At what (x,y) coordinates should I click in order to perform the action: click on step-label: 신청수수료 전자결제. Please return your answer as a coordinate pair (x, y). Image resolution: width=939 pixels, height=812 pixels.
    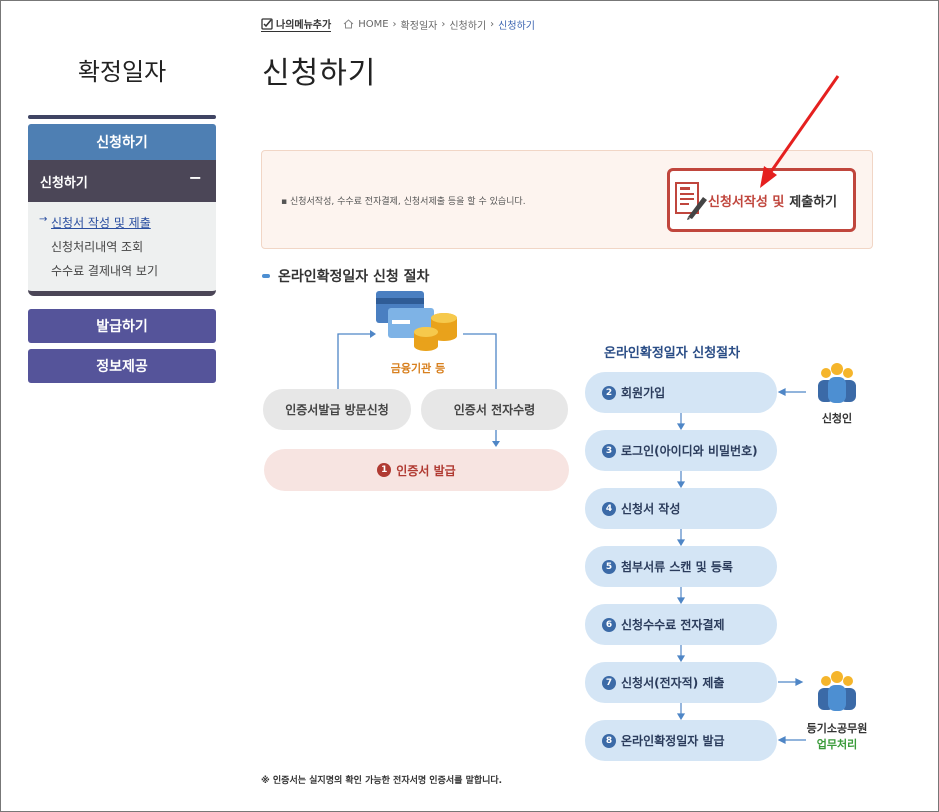
    Looking at the image, I should click on (673, 625).